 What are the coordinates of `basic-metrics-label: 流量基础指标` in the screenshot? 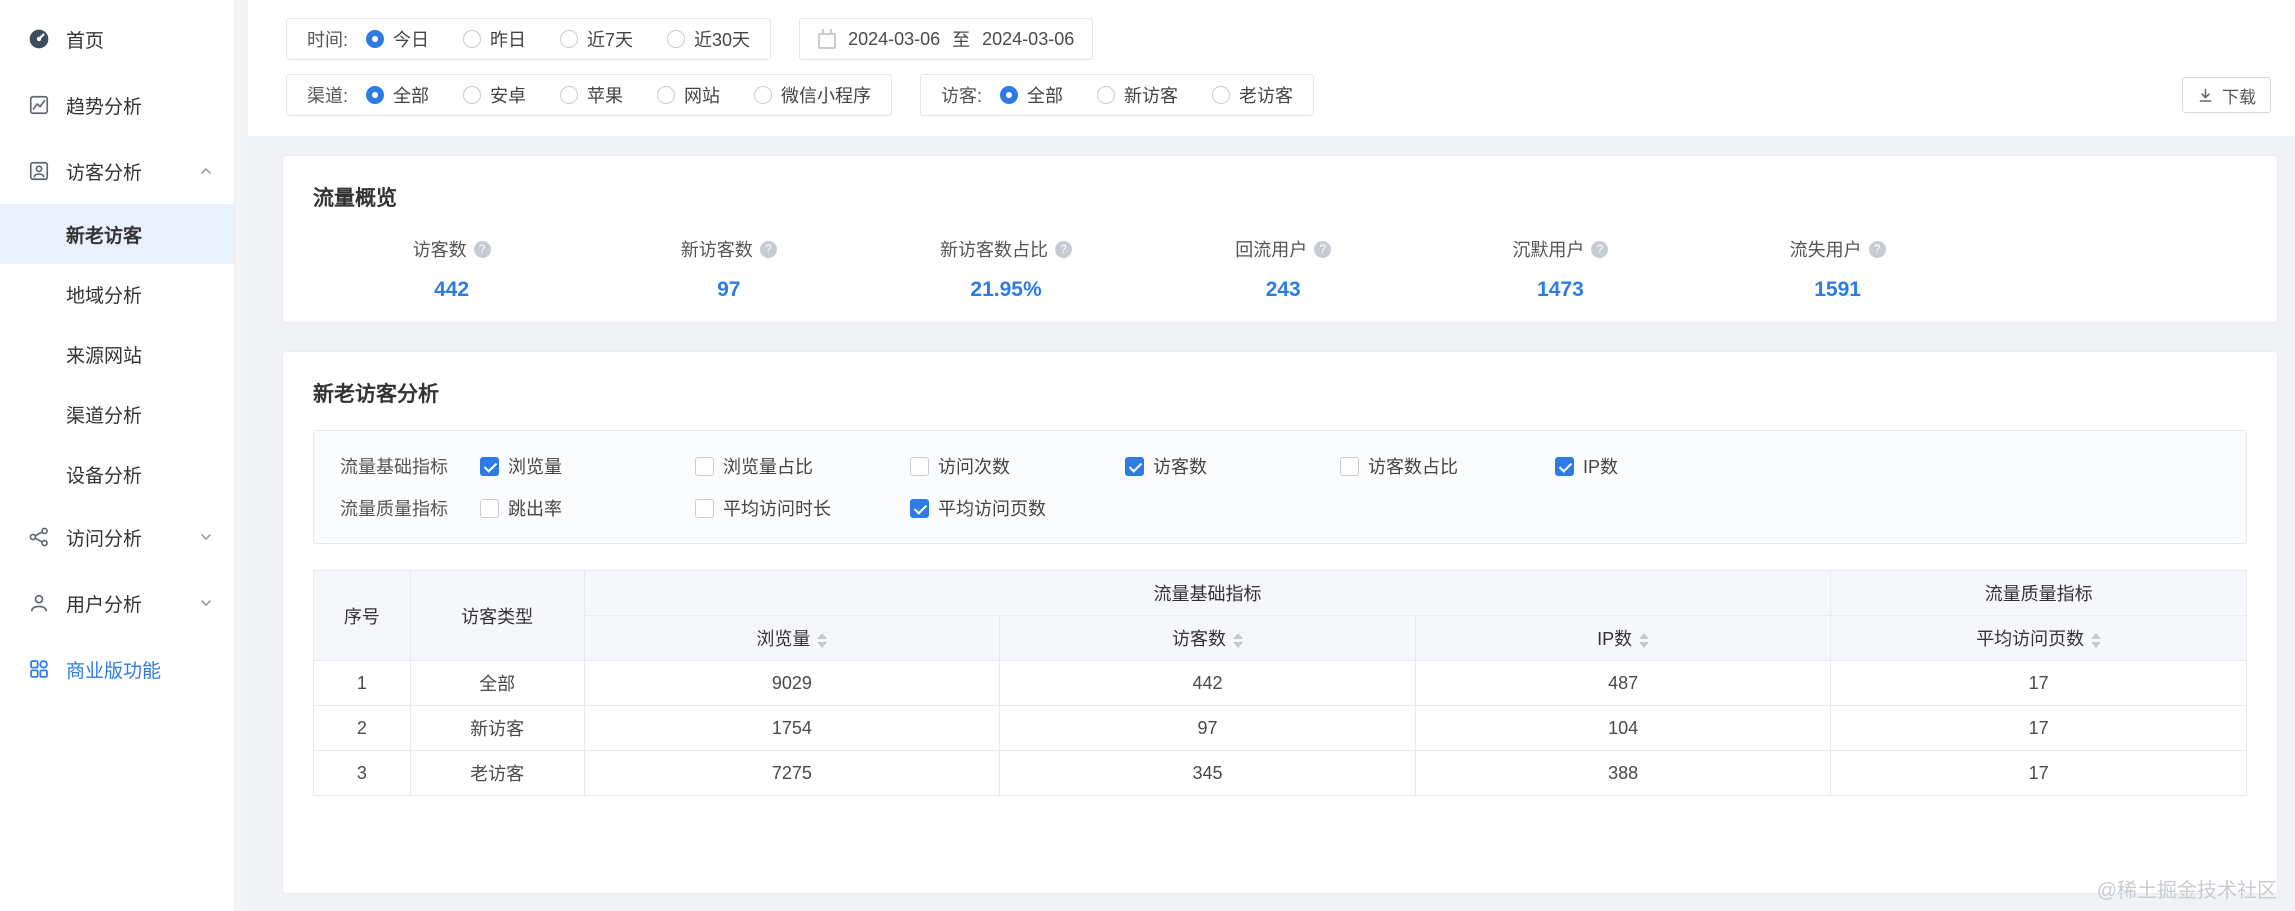 It's located at (394, 467).